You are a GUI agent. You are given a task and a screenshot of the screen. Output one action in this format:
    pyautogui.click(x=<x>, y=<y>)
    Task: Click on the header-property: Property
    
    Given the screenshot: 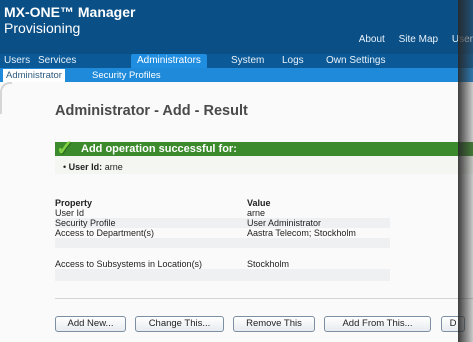 What is the action you would take?
    pyautogui.click(x=74, y=203)
    